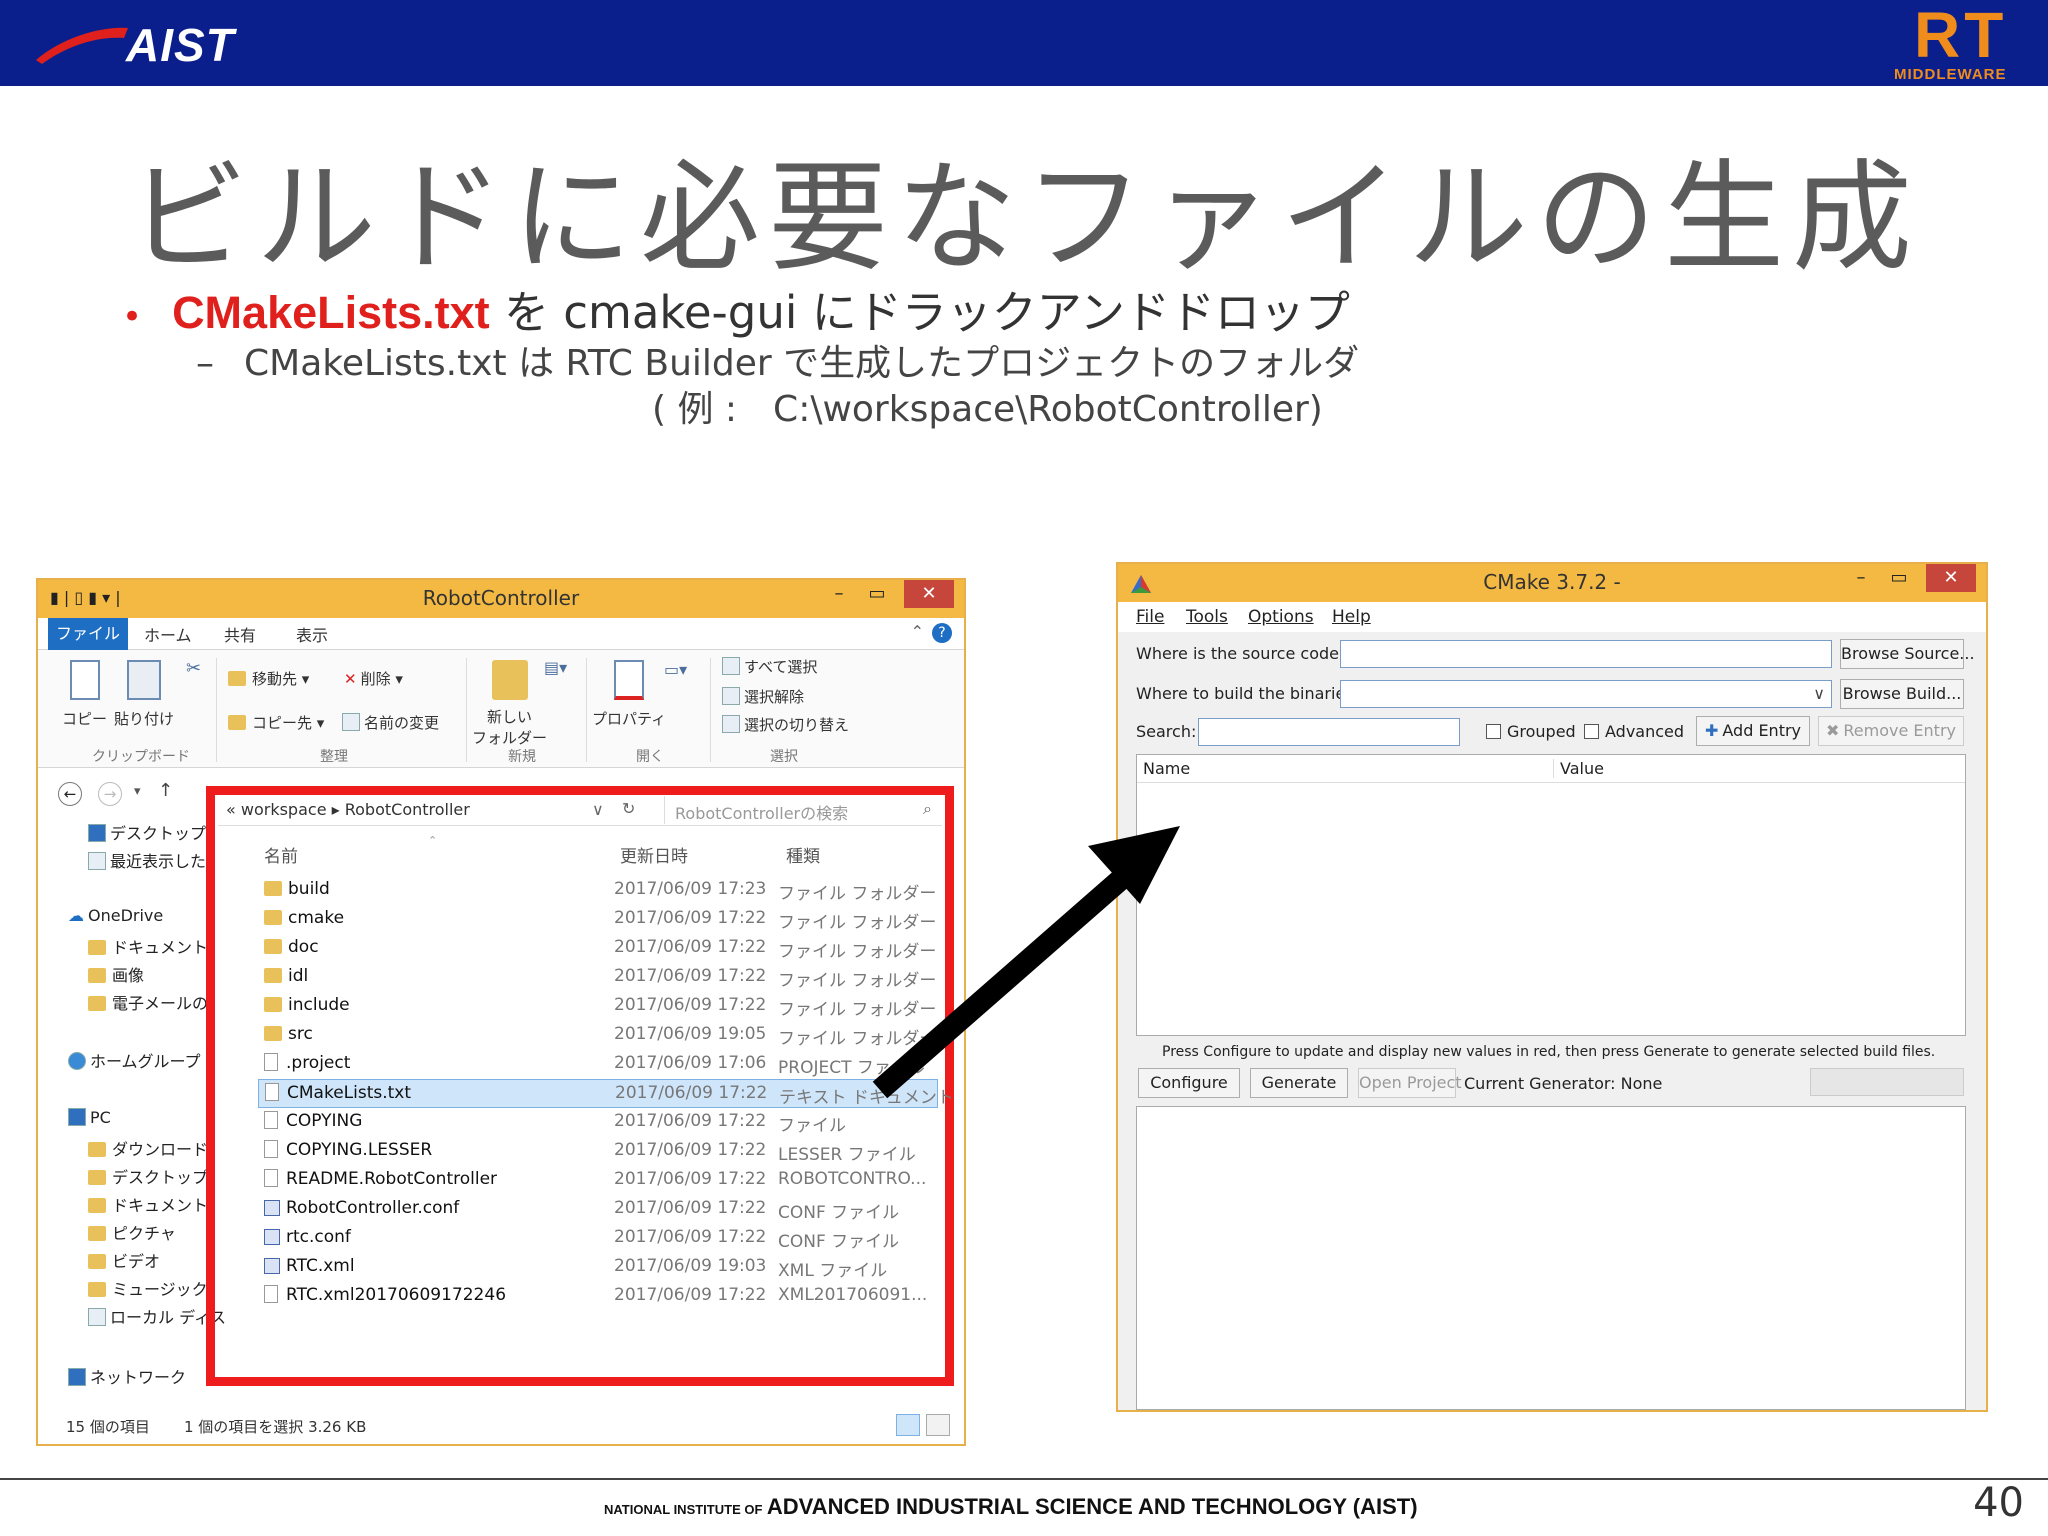 This screenshot has width=2048, height=1536. Describe the element at coordinates (284, 809) in the screenshot. I see `breadcrumb-workspace: workspace` at that location.